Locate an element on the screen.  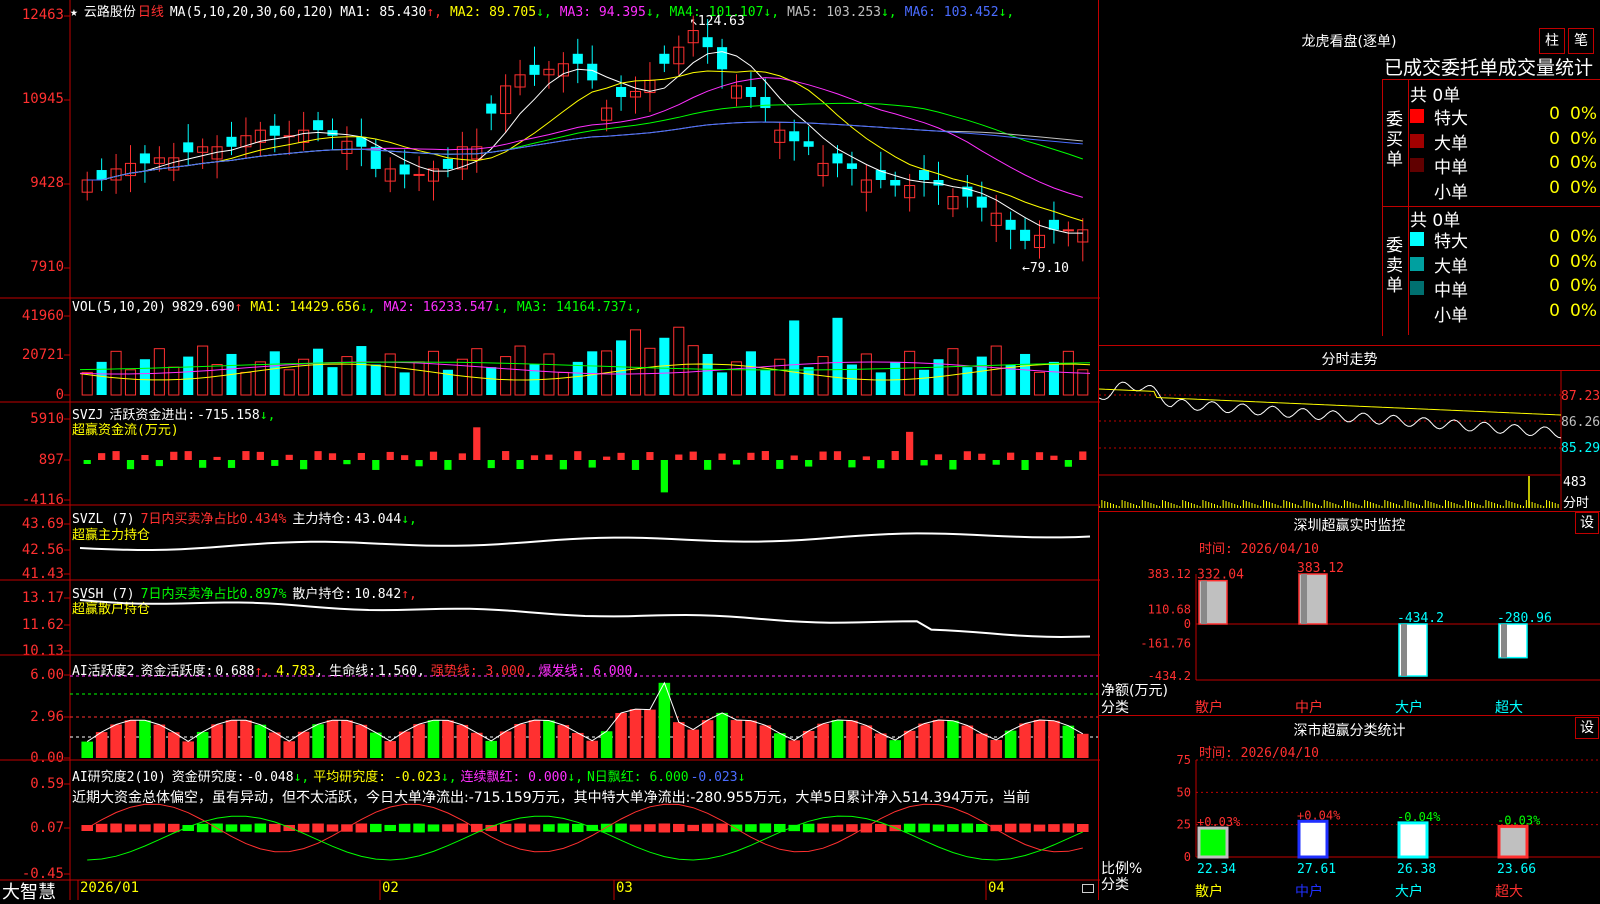
cls-change-label: -0.04% is located at coordinates (1419, 817).